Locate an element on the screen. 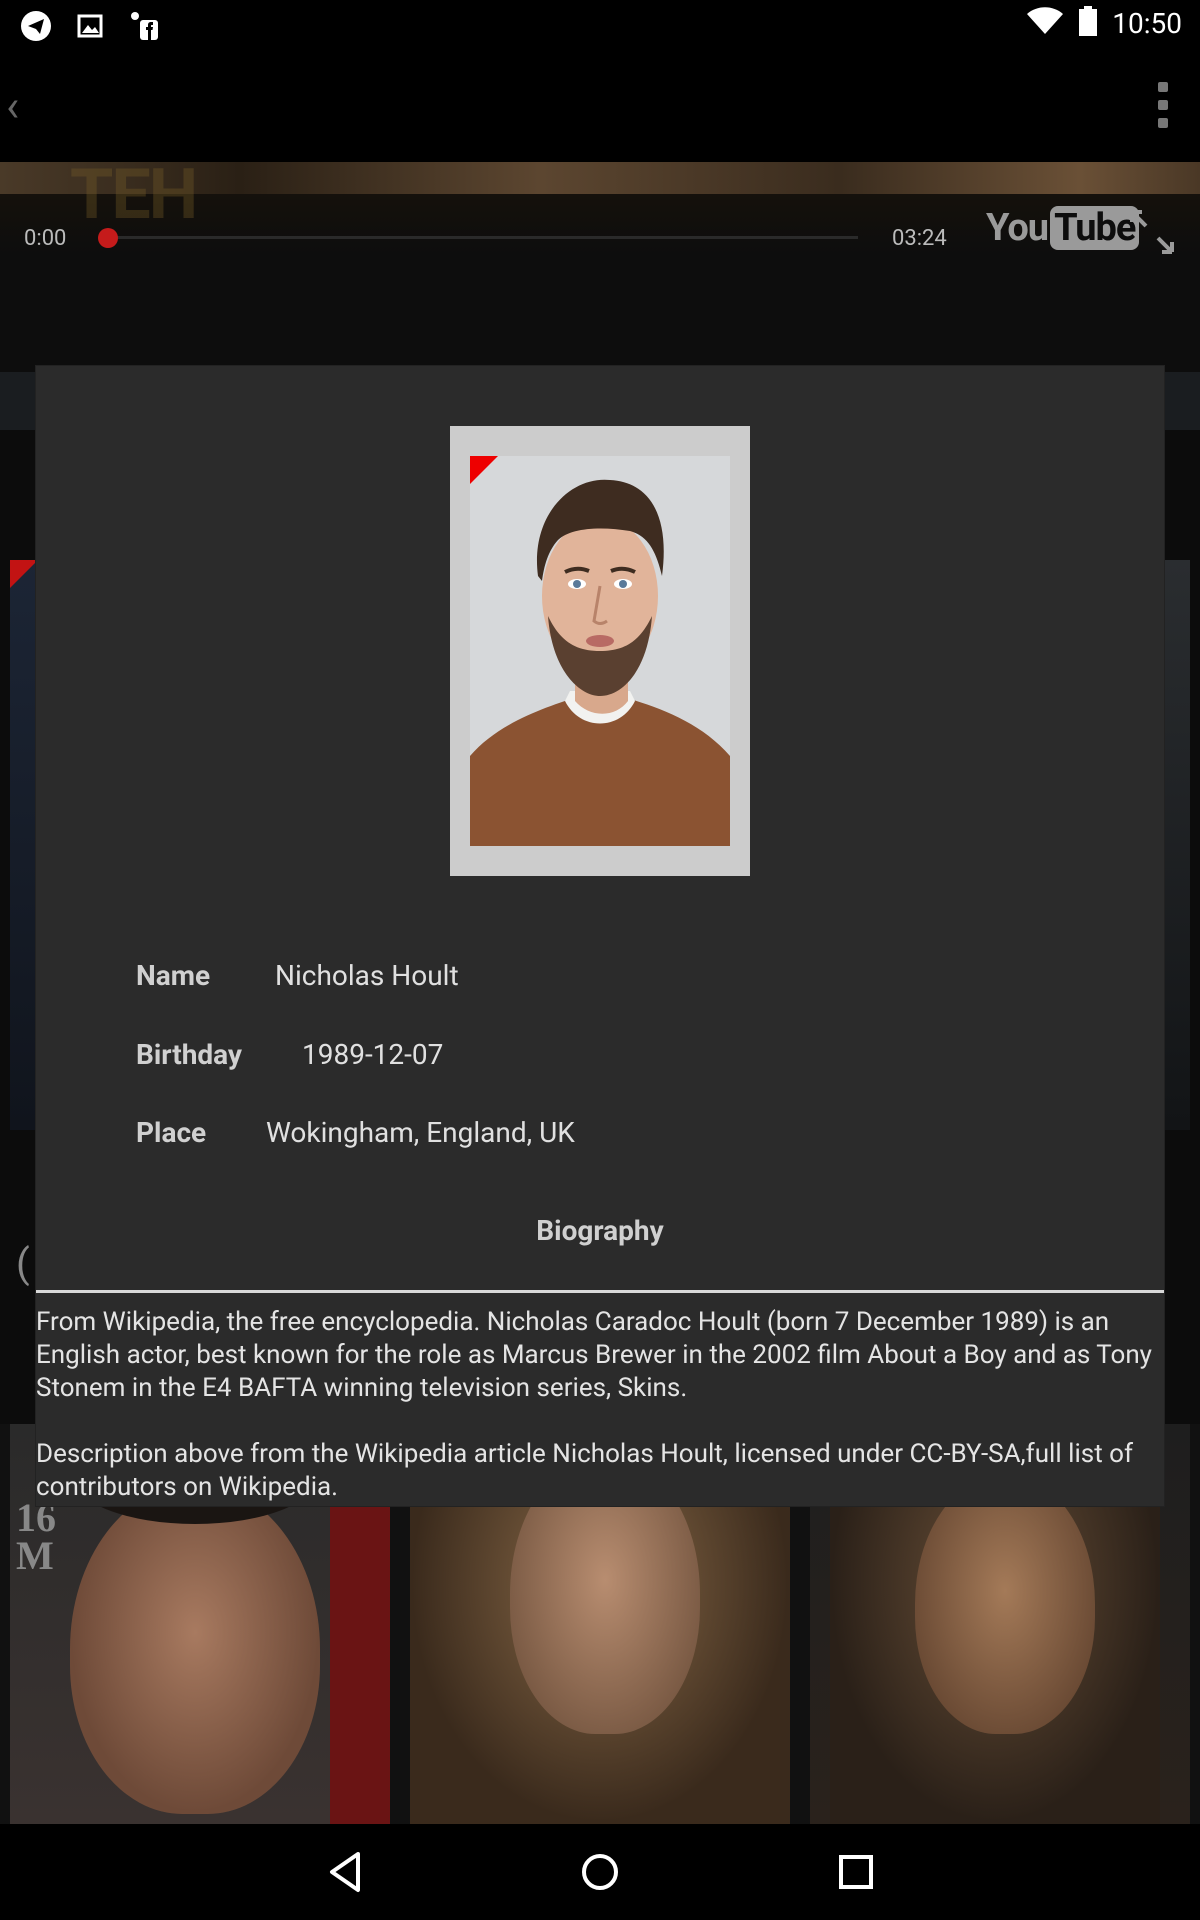  biography-heading: Biography is located at coordinates (600, 1230).